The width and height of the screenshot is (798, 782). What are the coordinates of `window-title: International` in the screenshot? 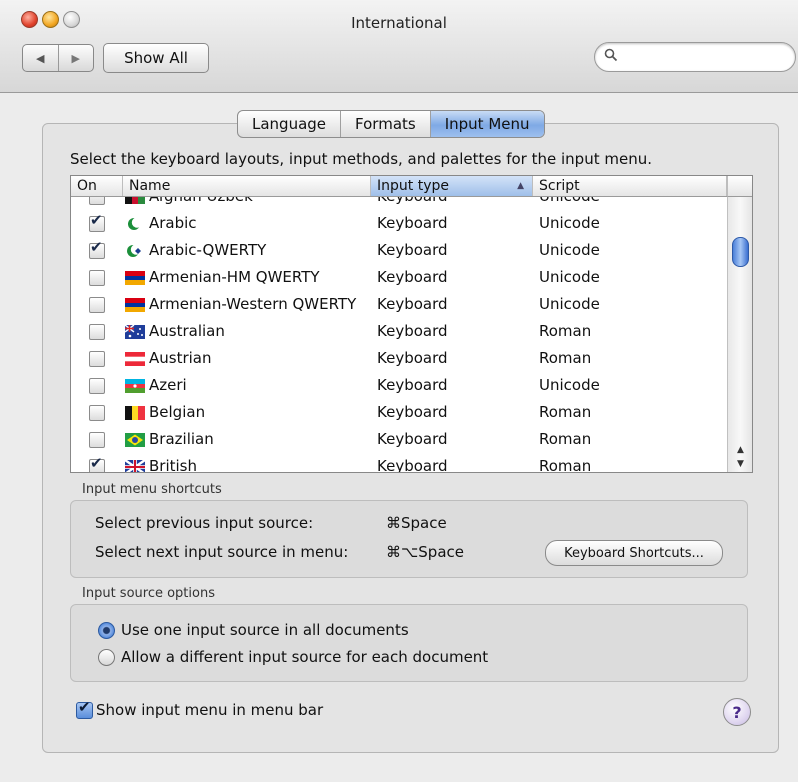 It's located at (399, 23).